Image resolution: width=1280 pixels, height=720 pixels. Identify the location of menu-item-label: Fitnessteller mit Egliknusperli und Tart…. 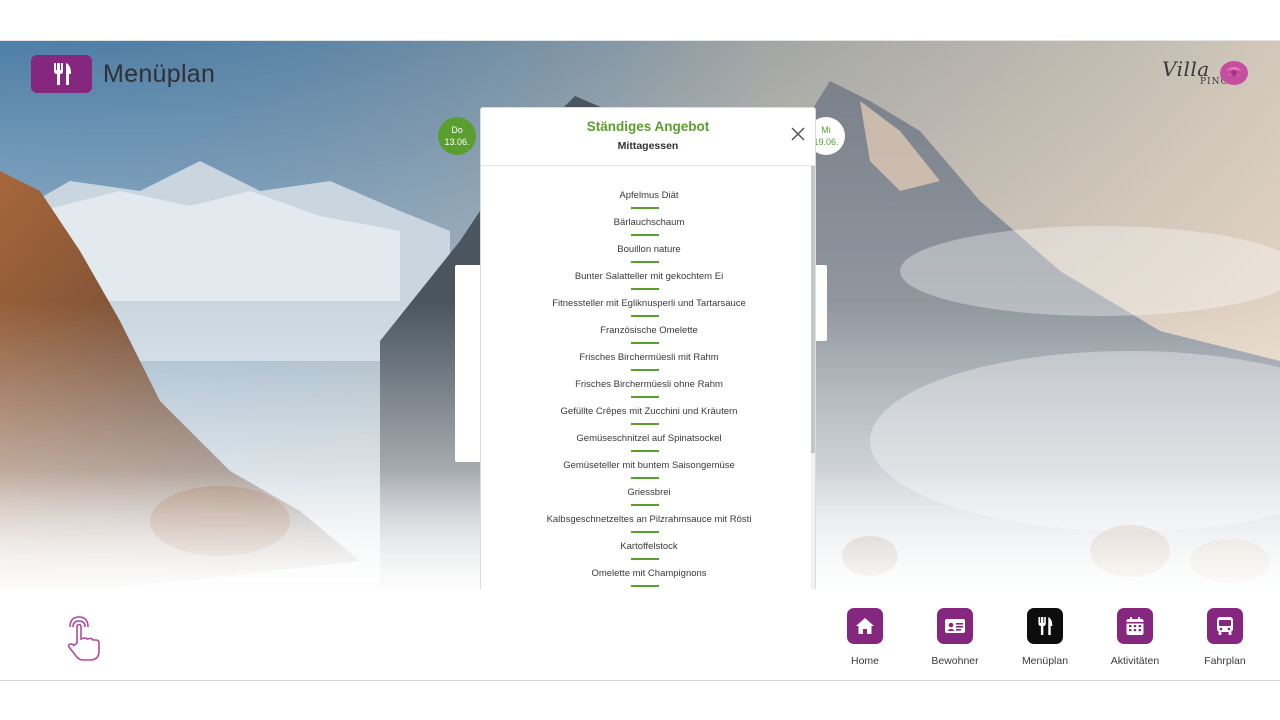
(649, 303).